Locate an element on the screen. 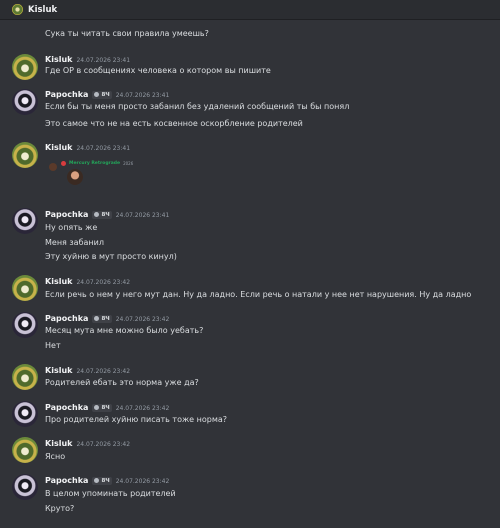 This screenshot has width=500, height=528. message-text: Круто? is located at coordinates (60, 508).